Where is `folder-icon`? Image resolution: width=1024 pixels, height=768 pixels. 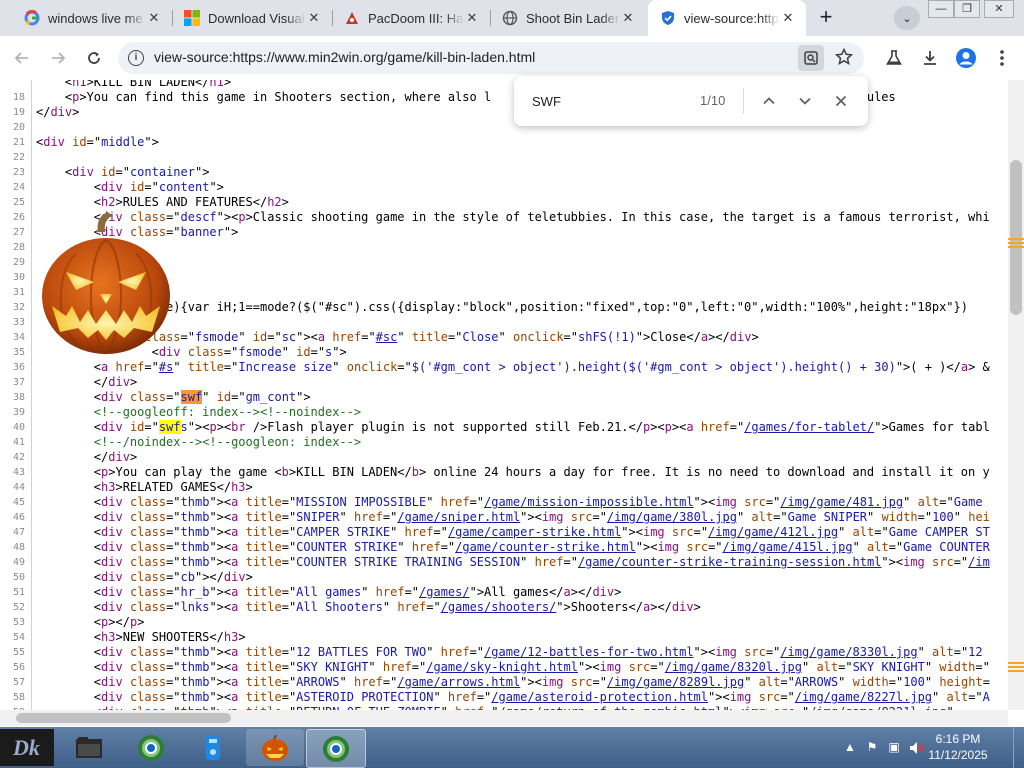 folder-icon is located at coordinates (89, 747).